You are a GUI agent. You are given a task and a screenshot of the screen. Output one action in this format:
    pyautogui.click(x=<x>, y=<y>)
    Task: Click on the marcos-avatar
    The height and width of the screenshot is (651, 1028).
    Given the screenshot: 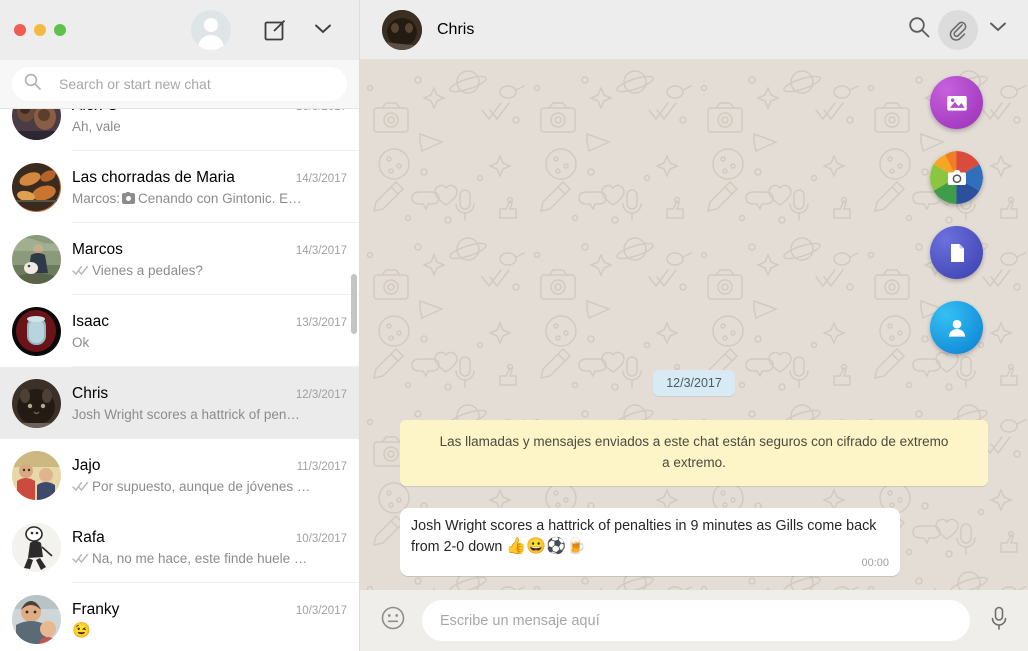 What is the action you would take?
    pyautogui.click(x=36, y=259)
    